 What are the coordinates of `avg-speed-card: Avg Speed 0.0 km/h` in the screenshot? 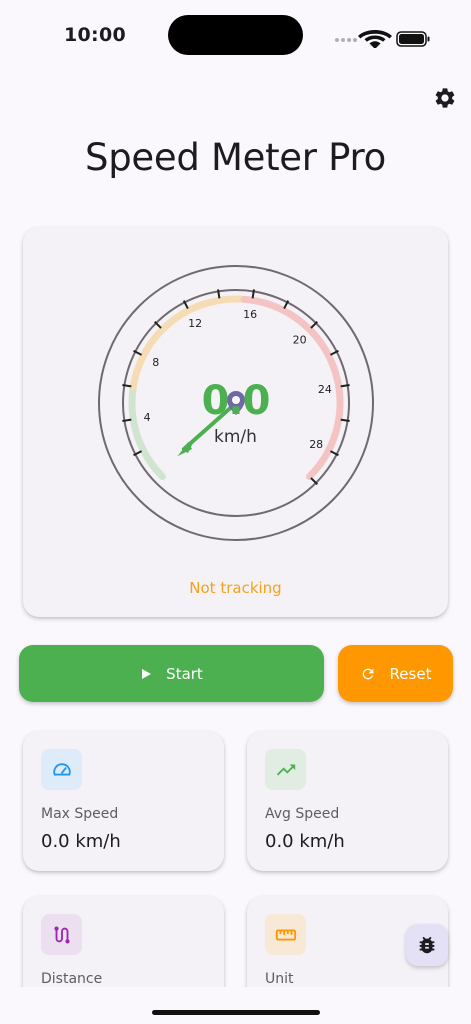 It's located at (347, 801).